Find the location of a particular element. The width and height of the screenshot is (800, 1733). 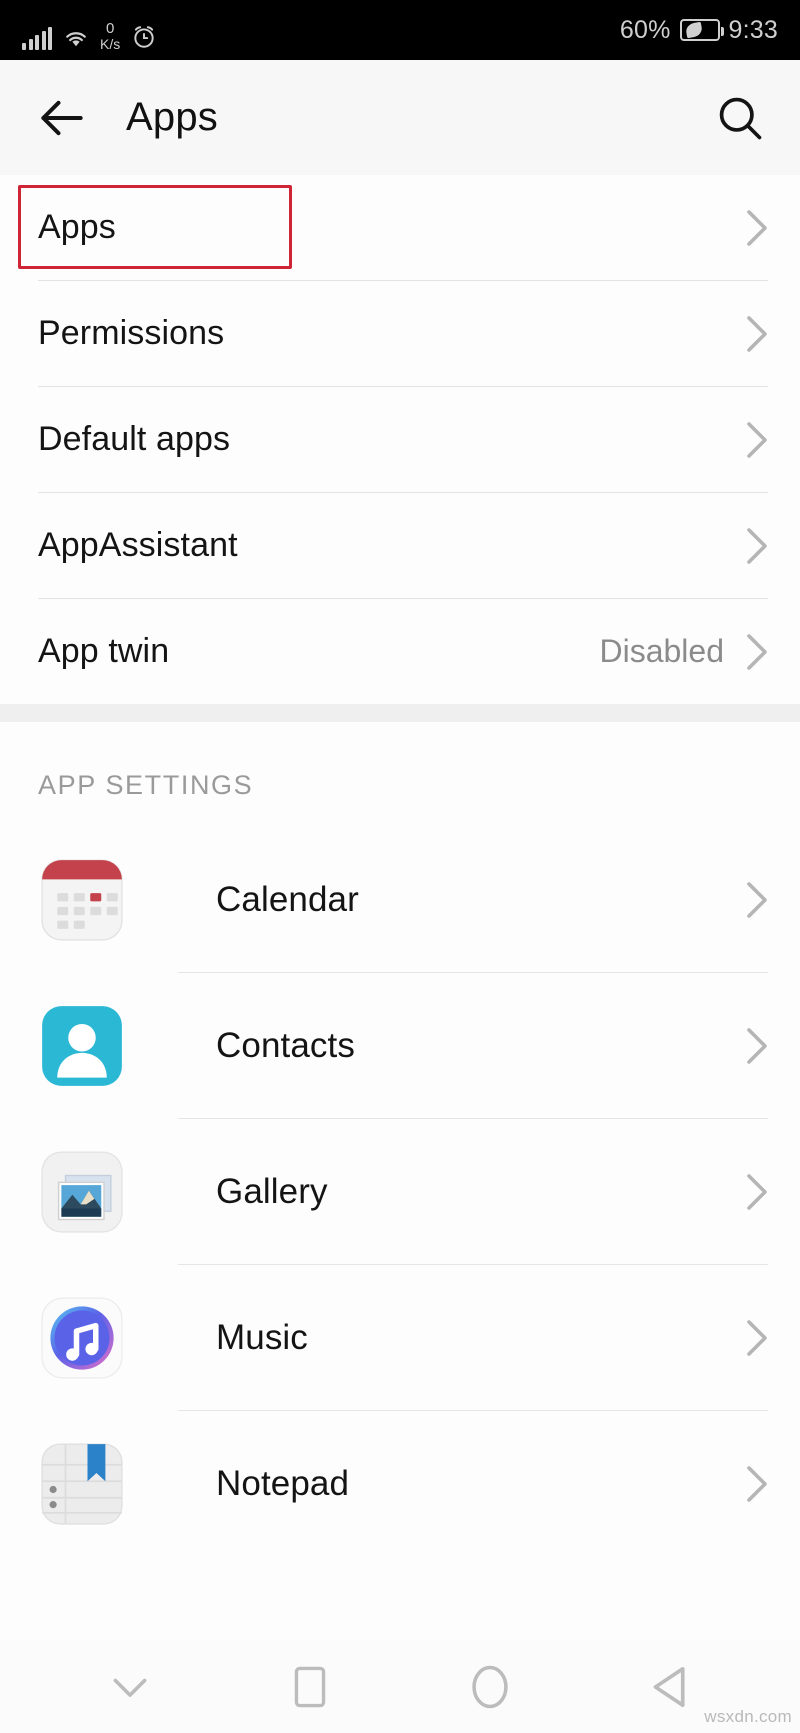

app-row-label: Gallery is located at coordinates (272, 1191).